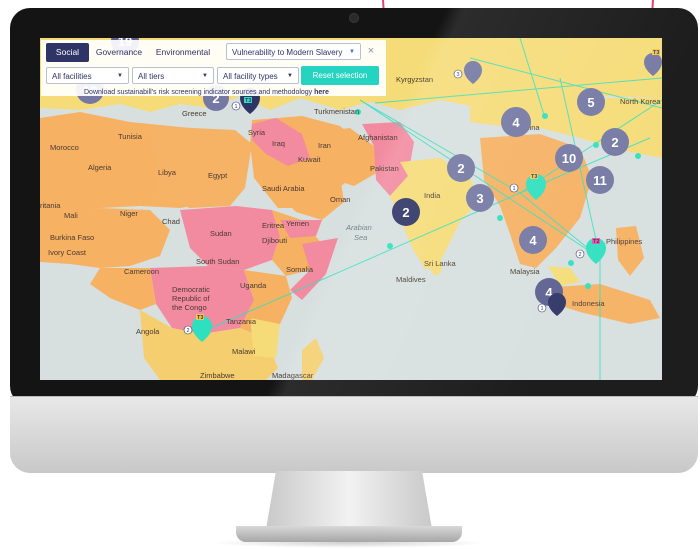 Image resolution: width=700 pixels, height=549 pixels. I want to click on svg-text: Saudi Arabia, so click(283, 188).